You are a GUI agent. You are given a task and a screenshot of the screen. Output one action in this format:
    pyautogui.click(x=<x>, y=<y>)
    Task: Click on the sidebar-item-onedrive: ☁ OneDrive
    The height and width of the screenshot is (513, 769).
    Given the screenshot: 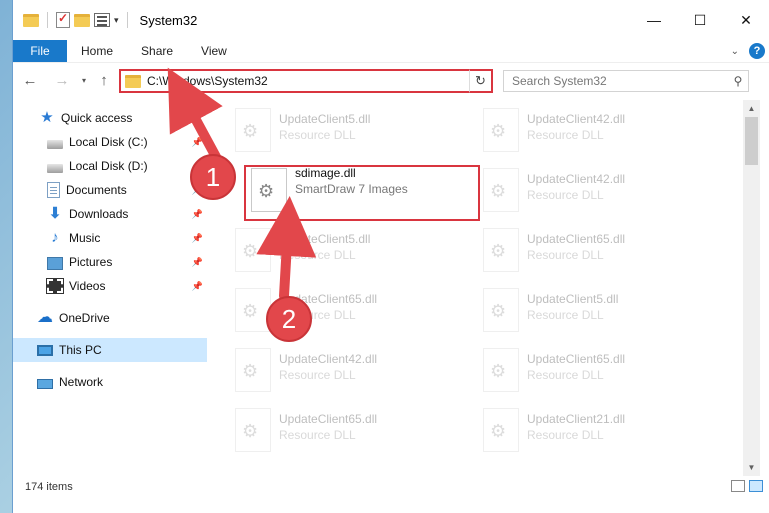 What is the action you would take?
    pyautogui.click(x=110, y=318)
    